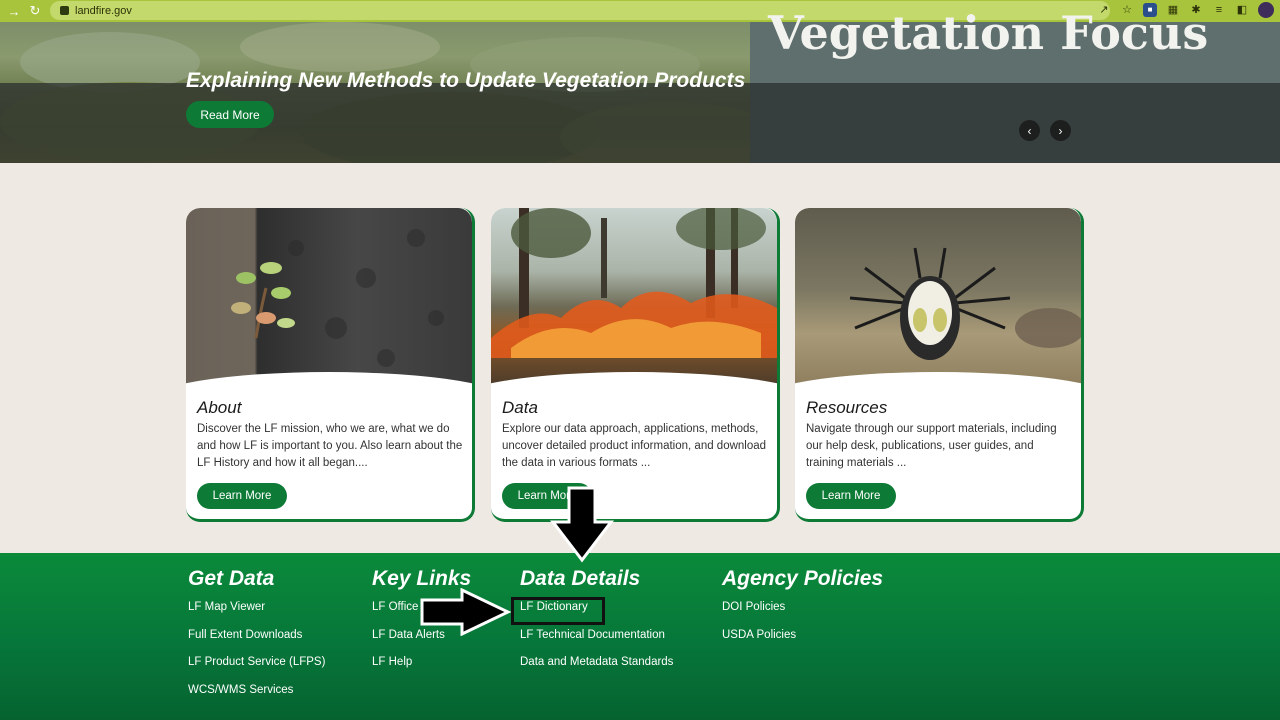 The image size is (1280, 720). I want to click on footer-link-full-extent-downloads: Full Extent Downloads, so click(256, 641).